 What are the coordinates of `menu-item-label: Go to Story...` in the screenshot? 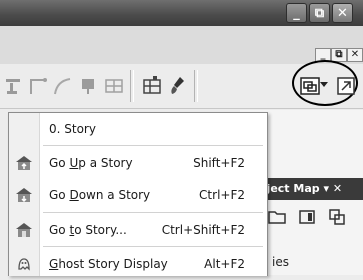 It's located at (88, 230).